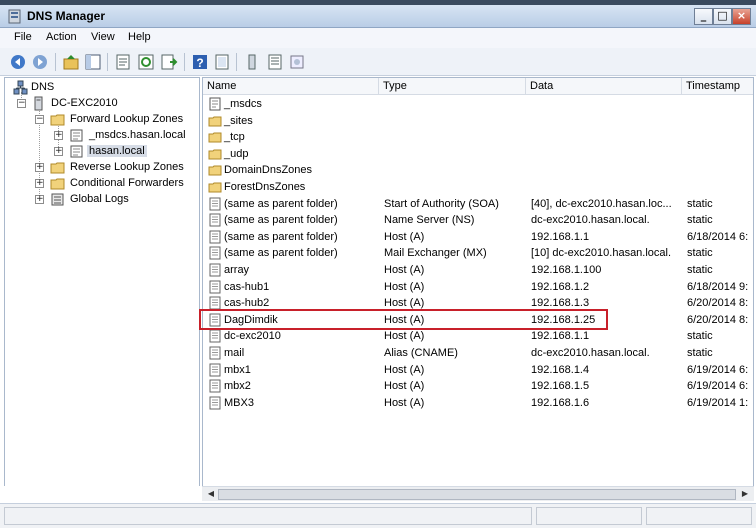 This screenshot has width=756, height=528. I want to click on cell-data: 192.168.1.3, so click(560, 303).